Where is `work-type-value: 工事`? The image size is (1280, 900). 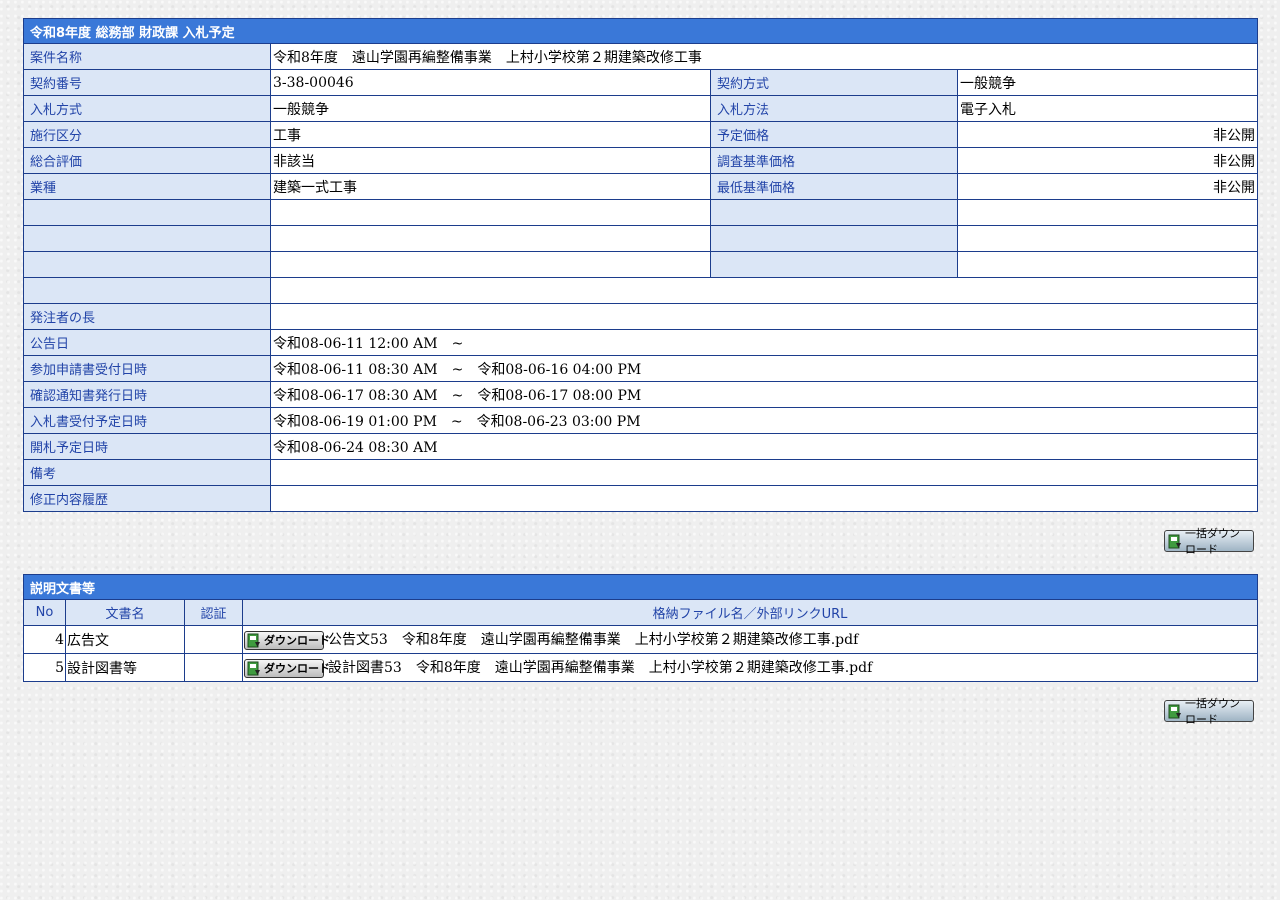
work-type-value: 工事 is located at coordinates (490, 134).